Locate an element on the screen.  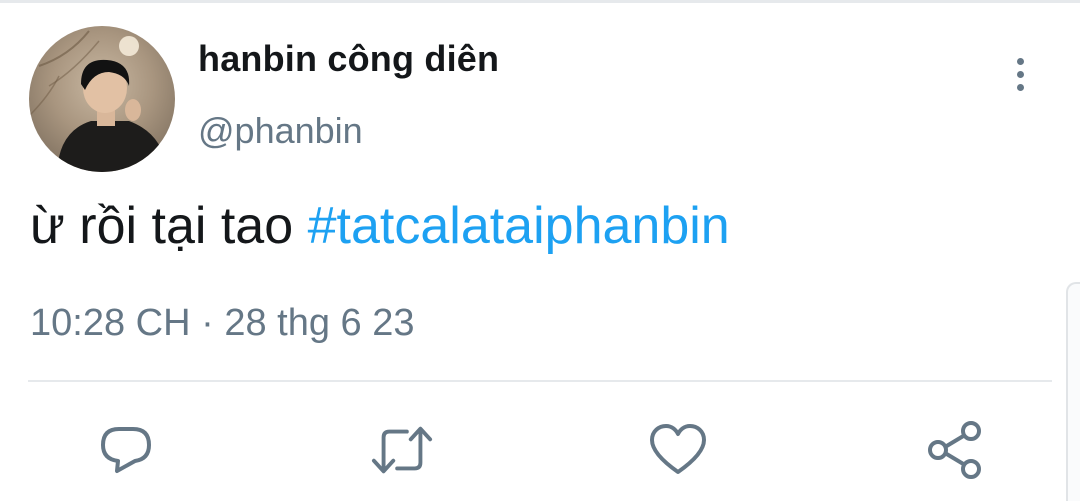
share-icon is located at coordinates (954, 450).